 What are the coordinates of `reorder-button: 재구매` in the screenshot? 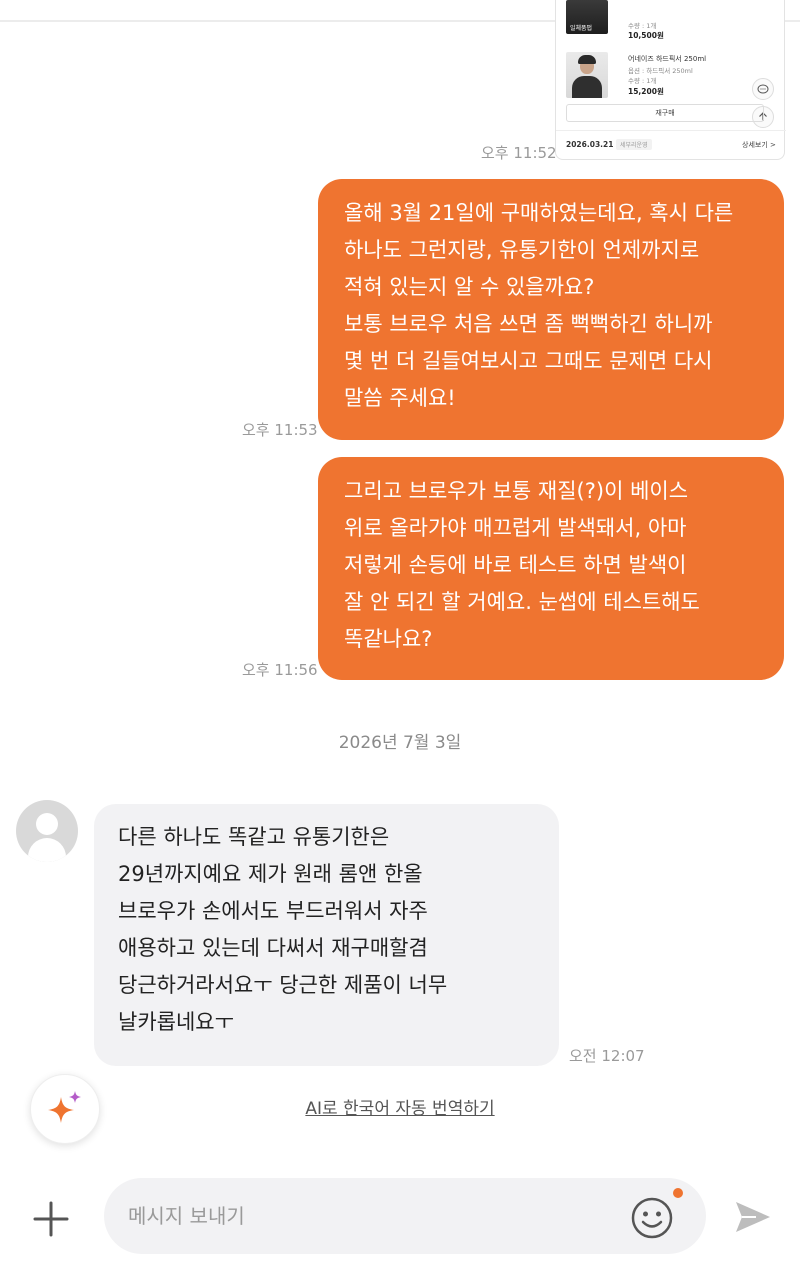 It's located at (665, 113).